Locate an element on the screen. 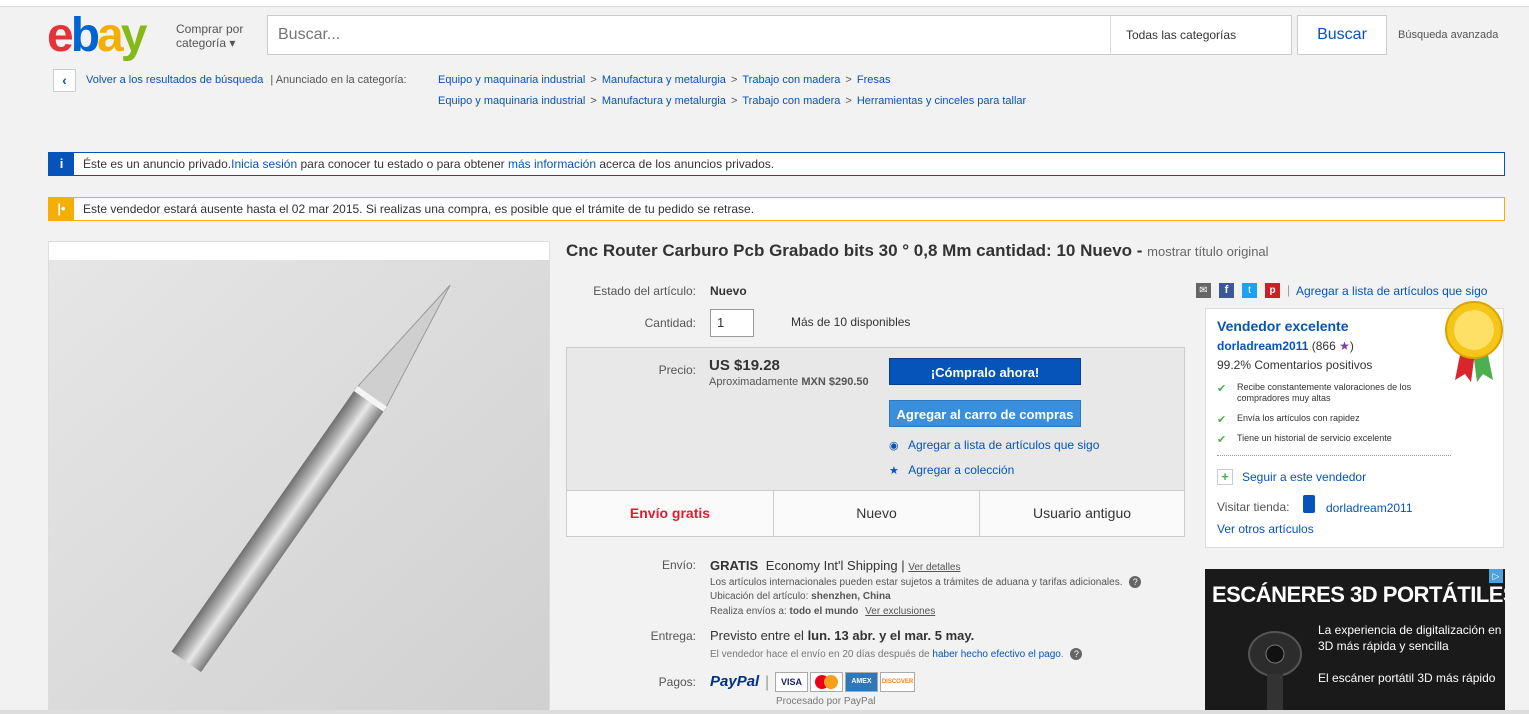  used-user-feature: Usuario antiguo is located at coordinates (1081, 513).